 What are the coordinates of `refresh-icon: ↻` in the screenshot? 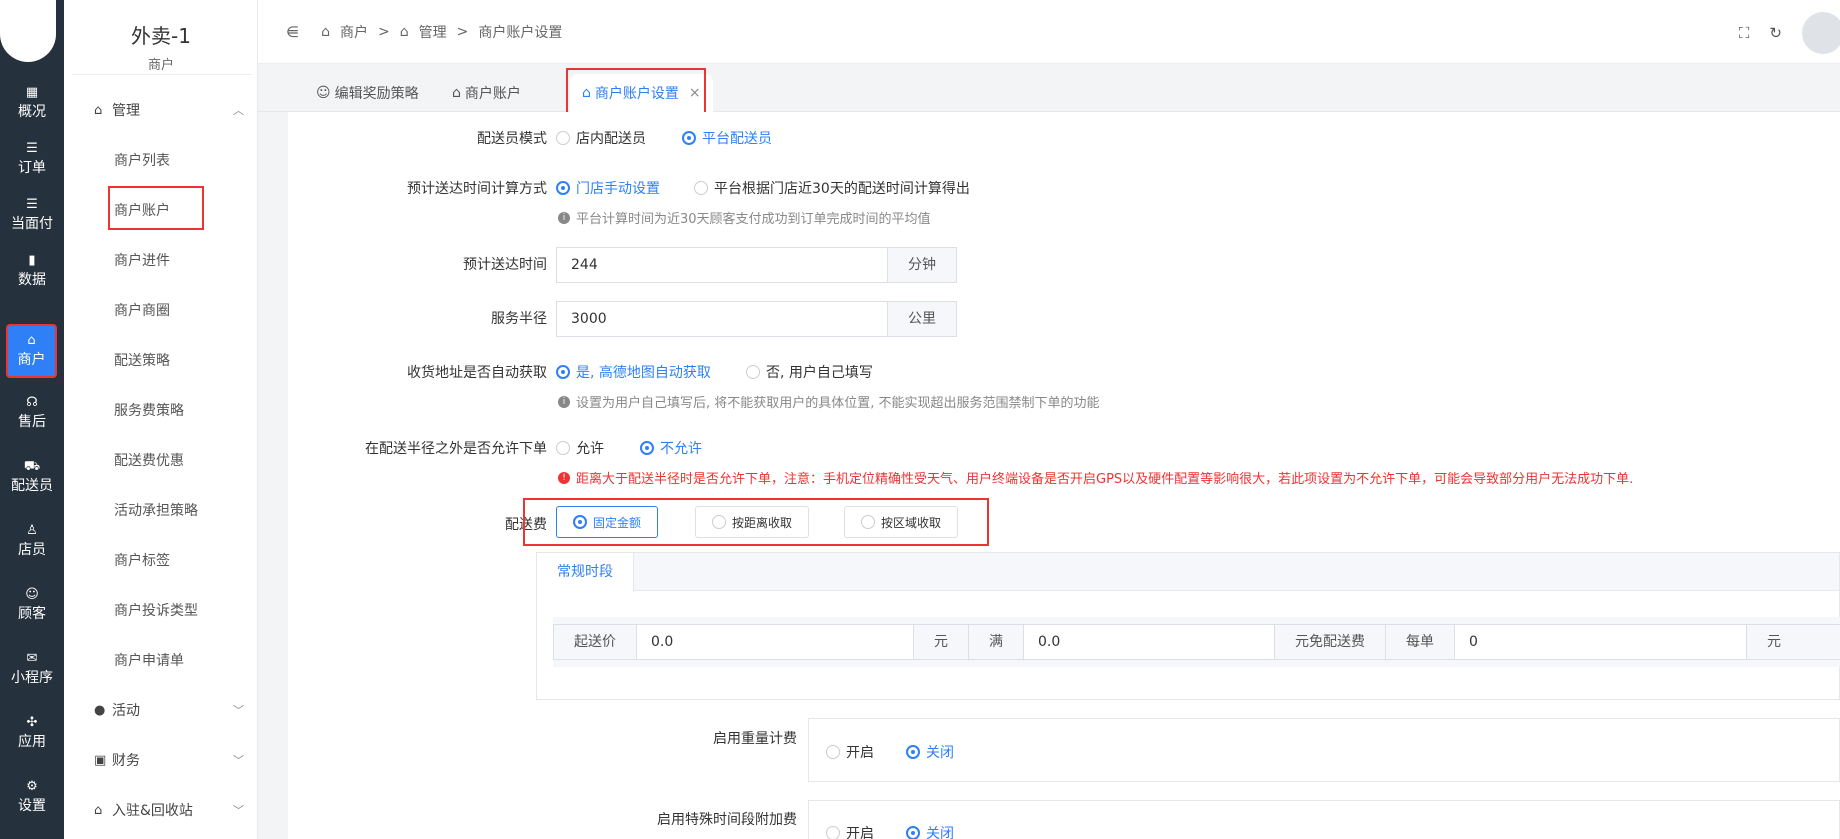 It's located at (1775, 33).